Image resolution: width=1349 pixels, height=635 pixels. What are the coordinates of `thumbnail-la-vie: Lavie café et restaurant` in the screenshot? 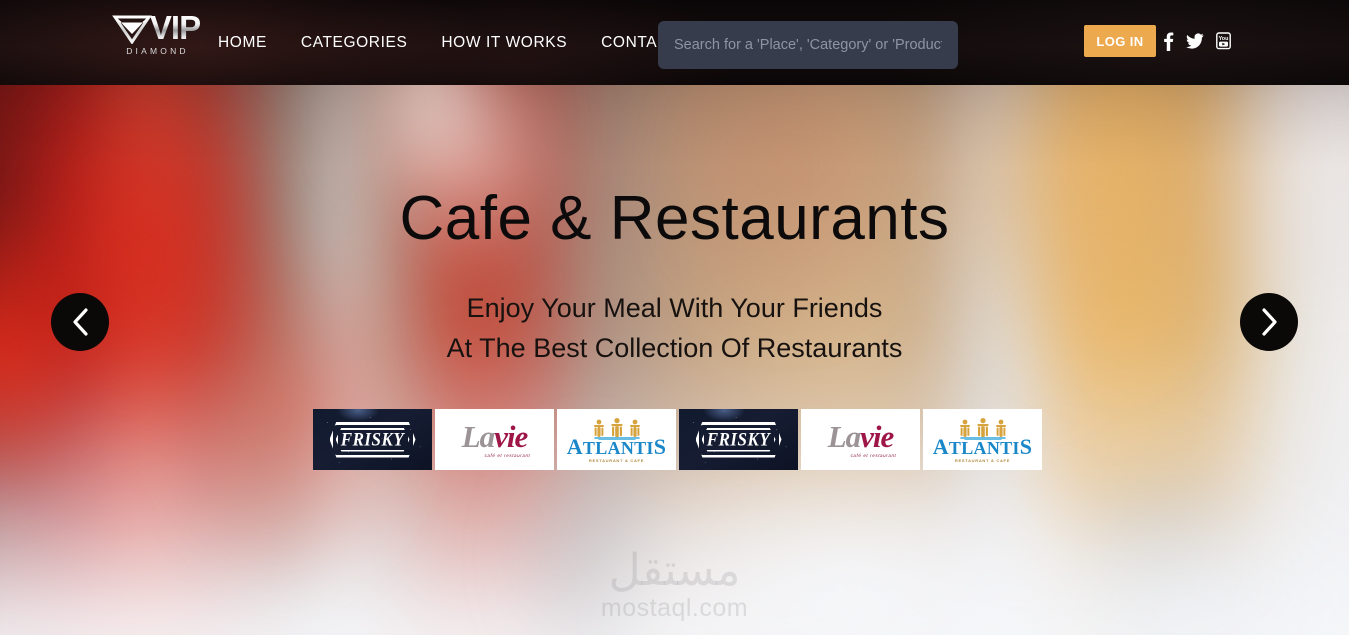 It's located at (494, 439).